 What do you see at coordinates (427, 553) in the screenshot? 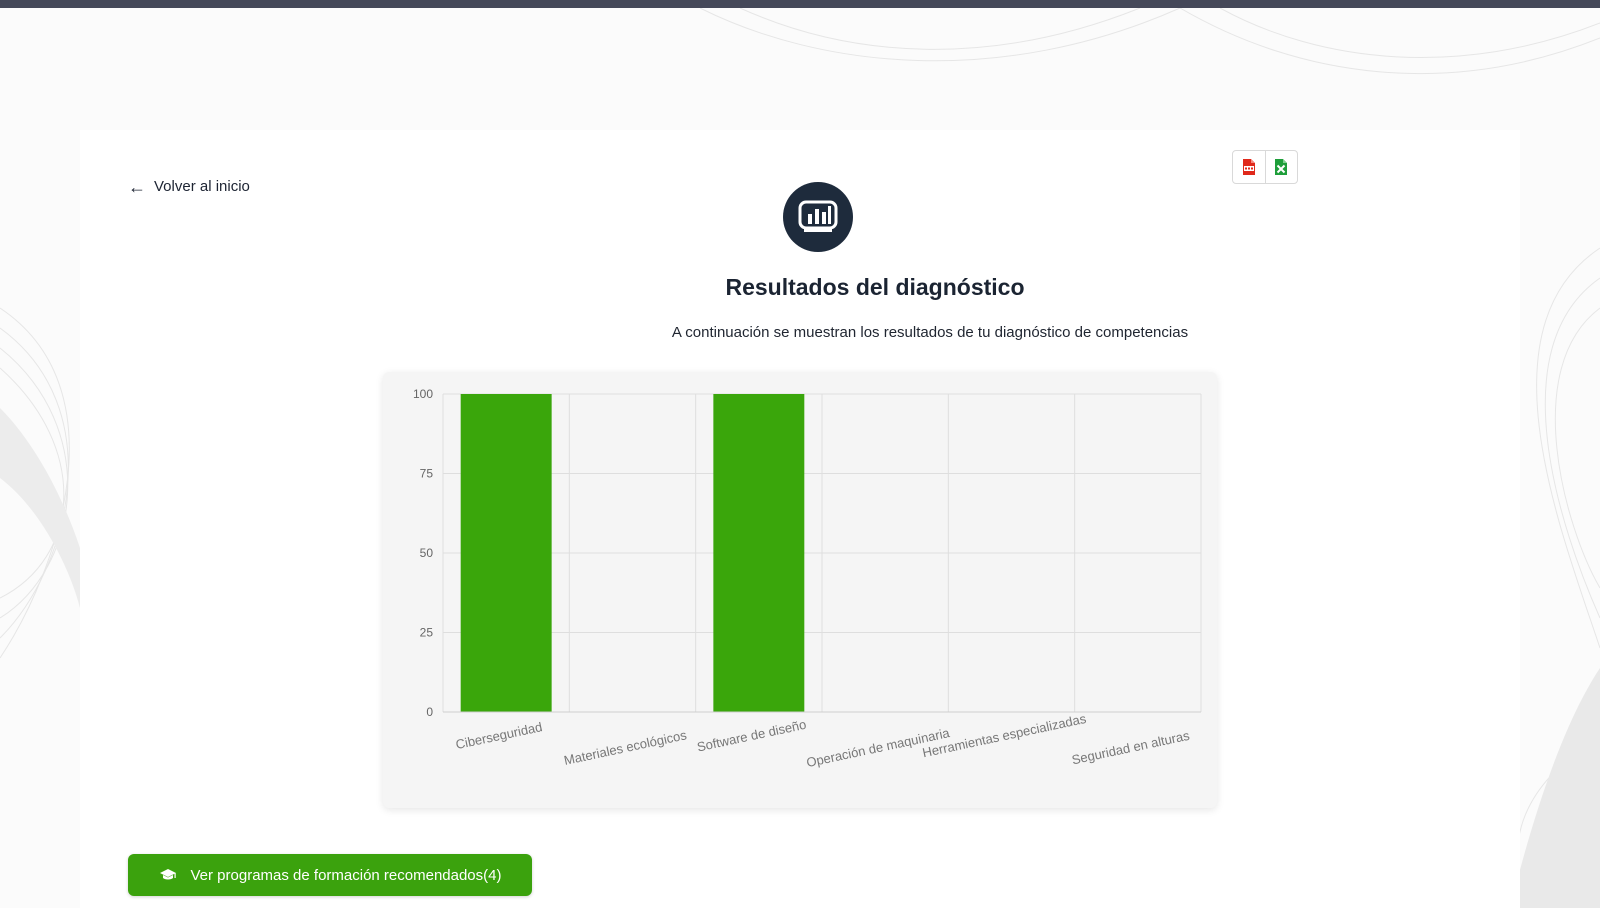
I see `y-tick-label: 50` at bounding box center [427, 553].